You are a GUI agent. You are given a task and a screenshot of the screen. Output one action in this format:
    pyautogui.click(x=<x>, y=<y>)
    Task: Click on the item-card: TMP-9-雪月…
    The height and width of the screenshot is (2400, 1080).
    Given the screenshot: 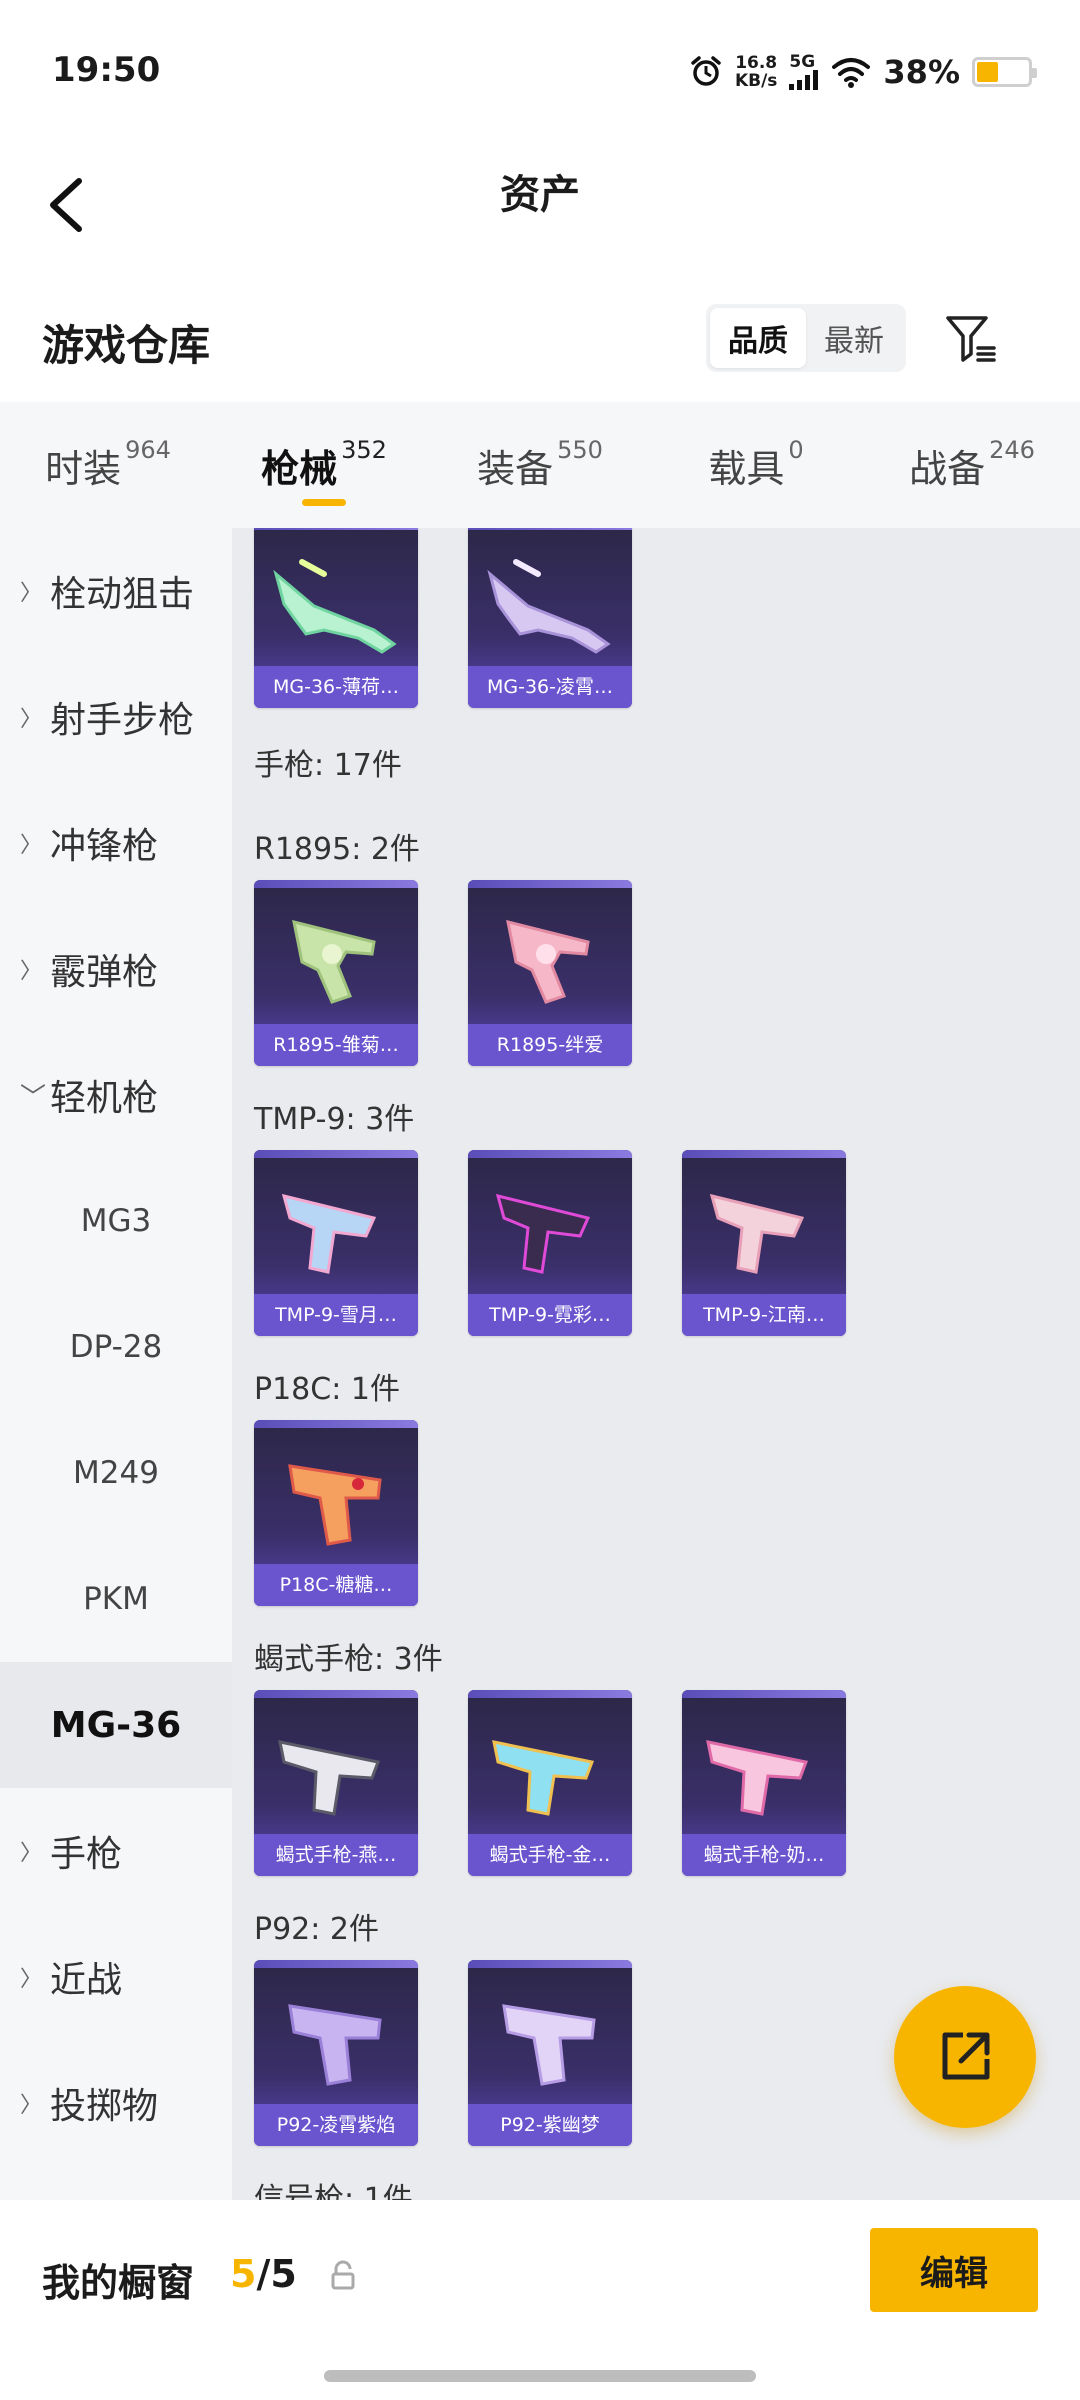 What is the action you would take?
    pyautogui.click(x=336, y=1243)
    